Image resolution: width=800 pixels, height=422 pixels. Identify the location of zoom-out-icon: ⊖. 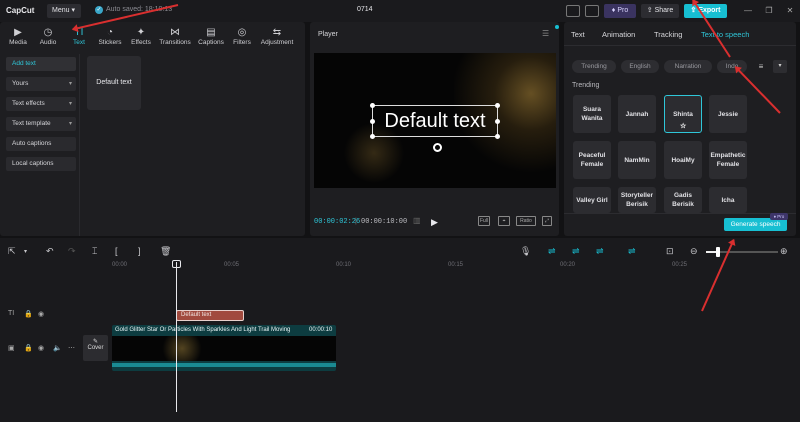
(694, 251).